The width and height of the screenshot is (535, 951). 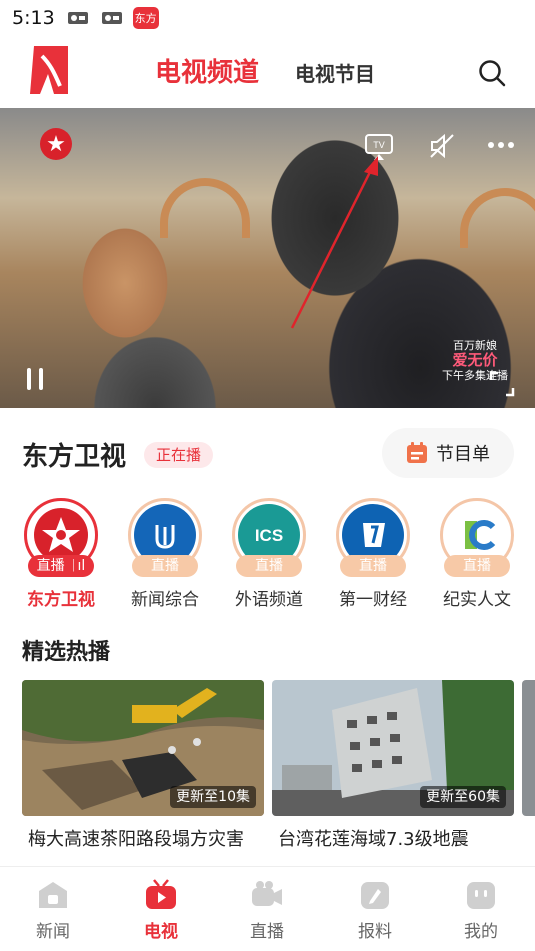 What do you see at coordinates (143, 773) in the screenshot?
I see `featured-card: 更新至10集 梅大高速茶阳路段塌方灾害` at bounding box center [143, 773].